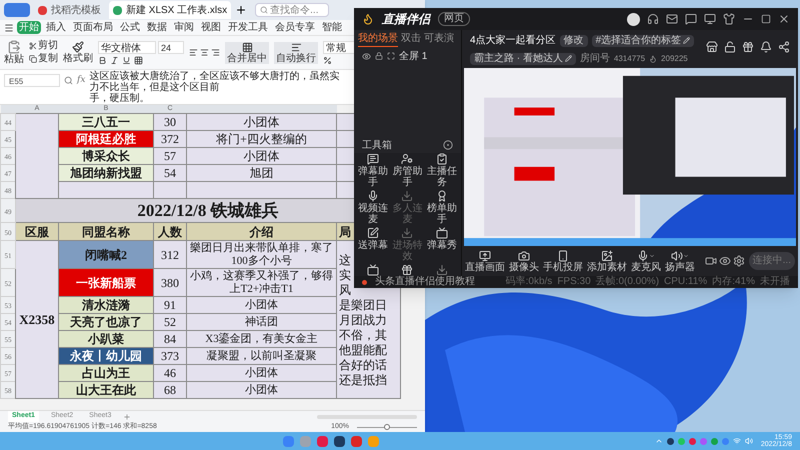  I want to click on record-icon, so click(710, 261).